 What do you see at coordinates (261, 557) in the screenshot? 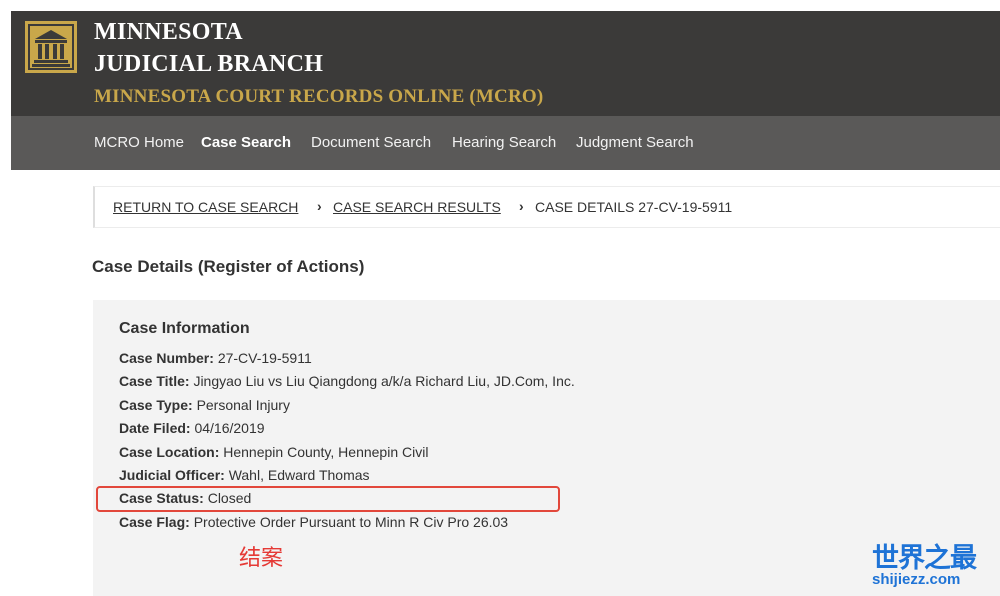
I see `annotation-note: 结案` at bounding box center [261, 557].